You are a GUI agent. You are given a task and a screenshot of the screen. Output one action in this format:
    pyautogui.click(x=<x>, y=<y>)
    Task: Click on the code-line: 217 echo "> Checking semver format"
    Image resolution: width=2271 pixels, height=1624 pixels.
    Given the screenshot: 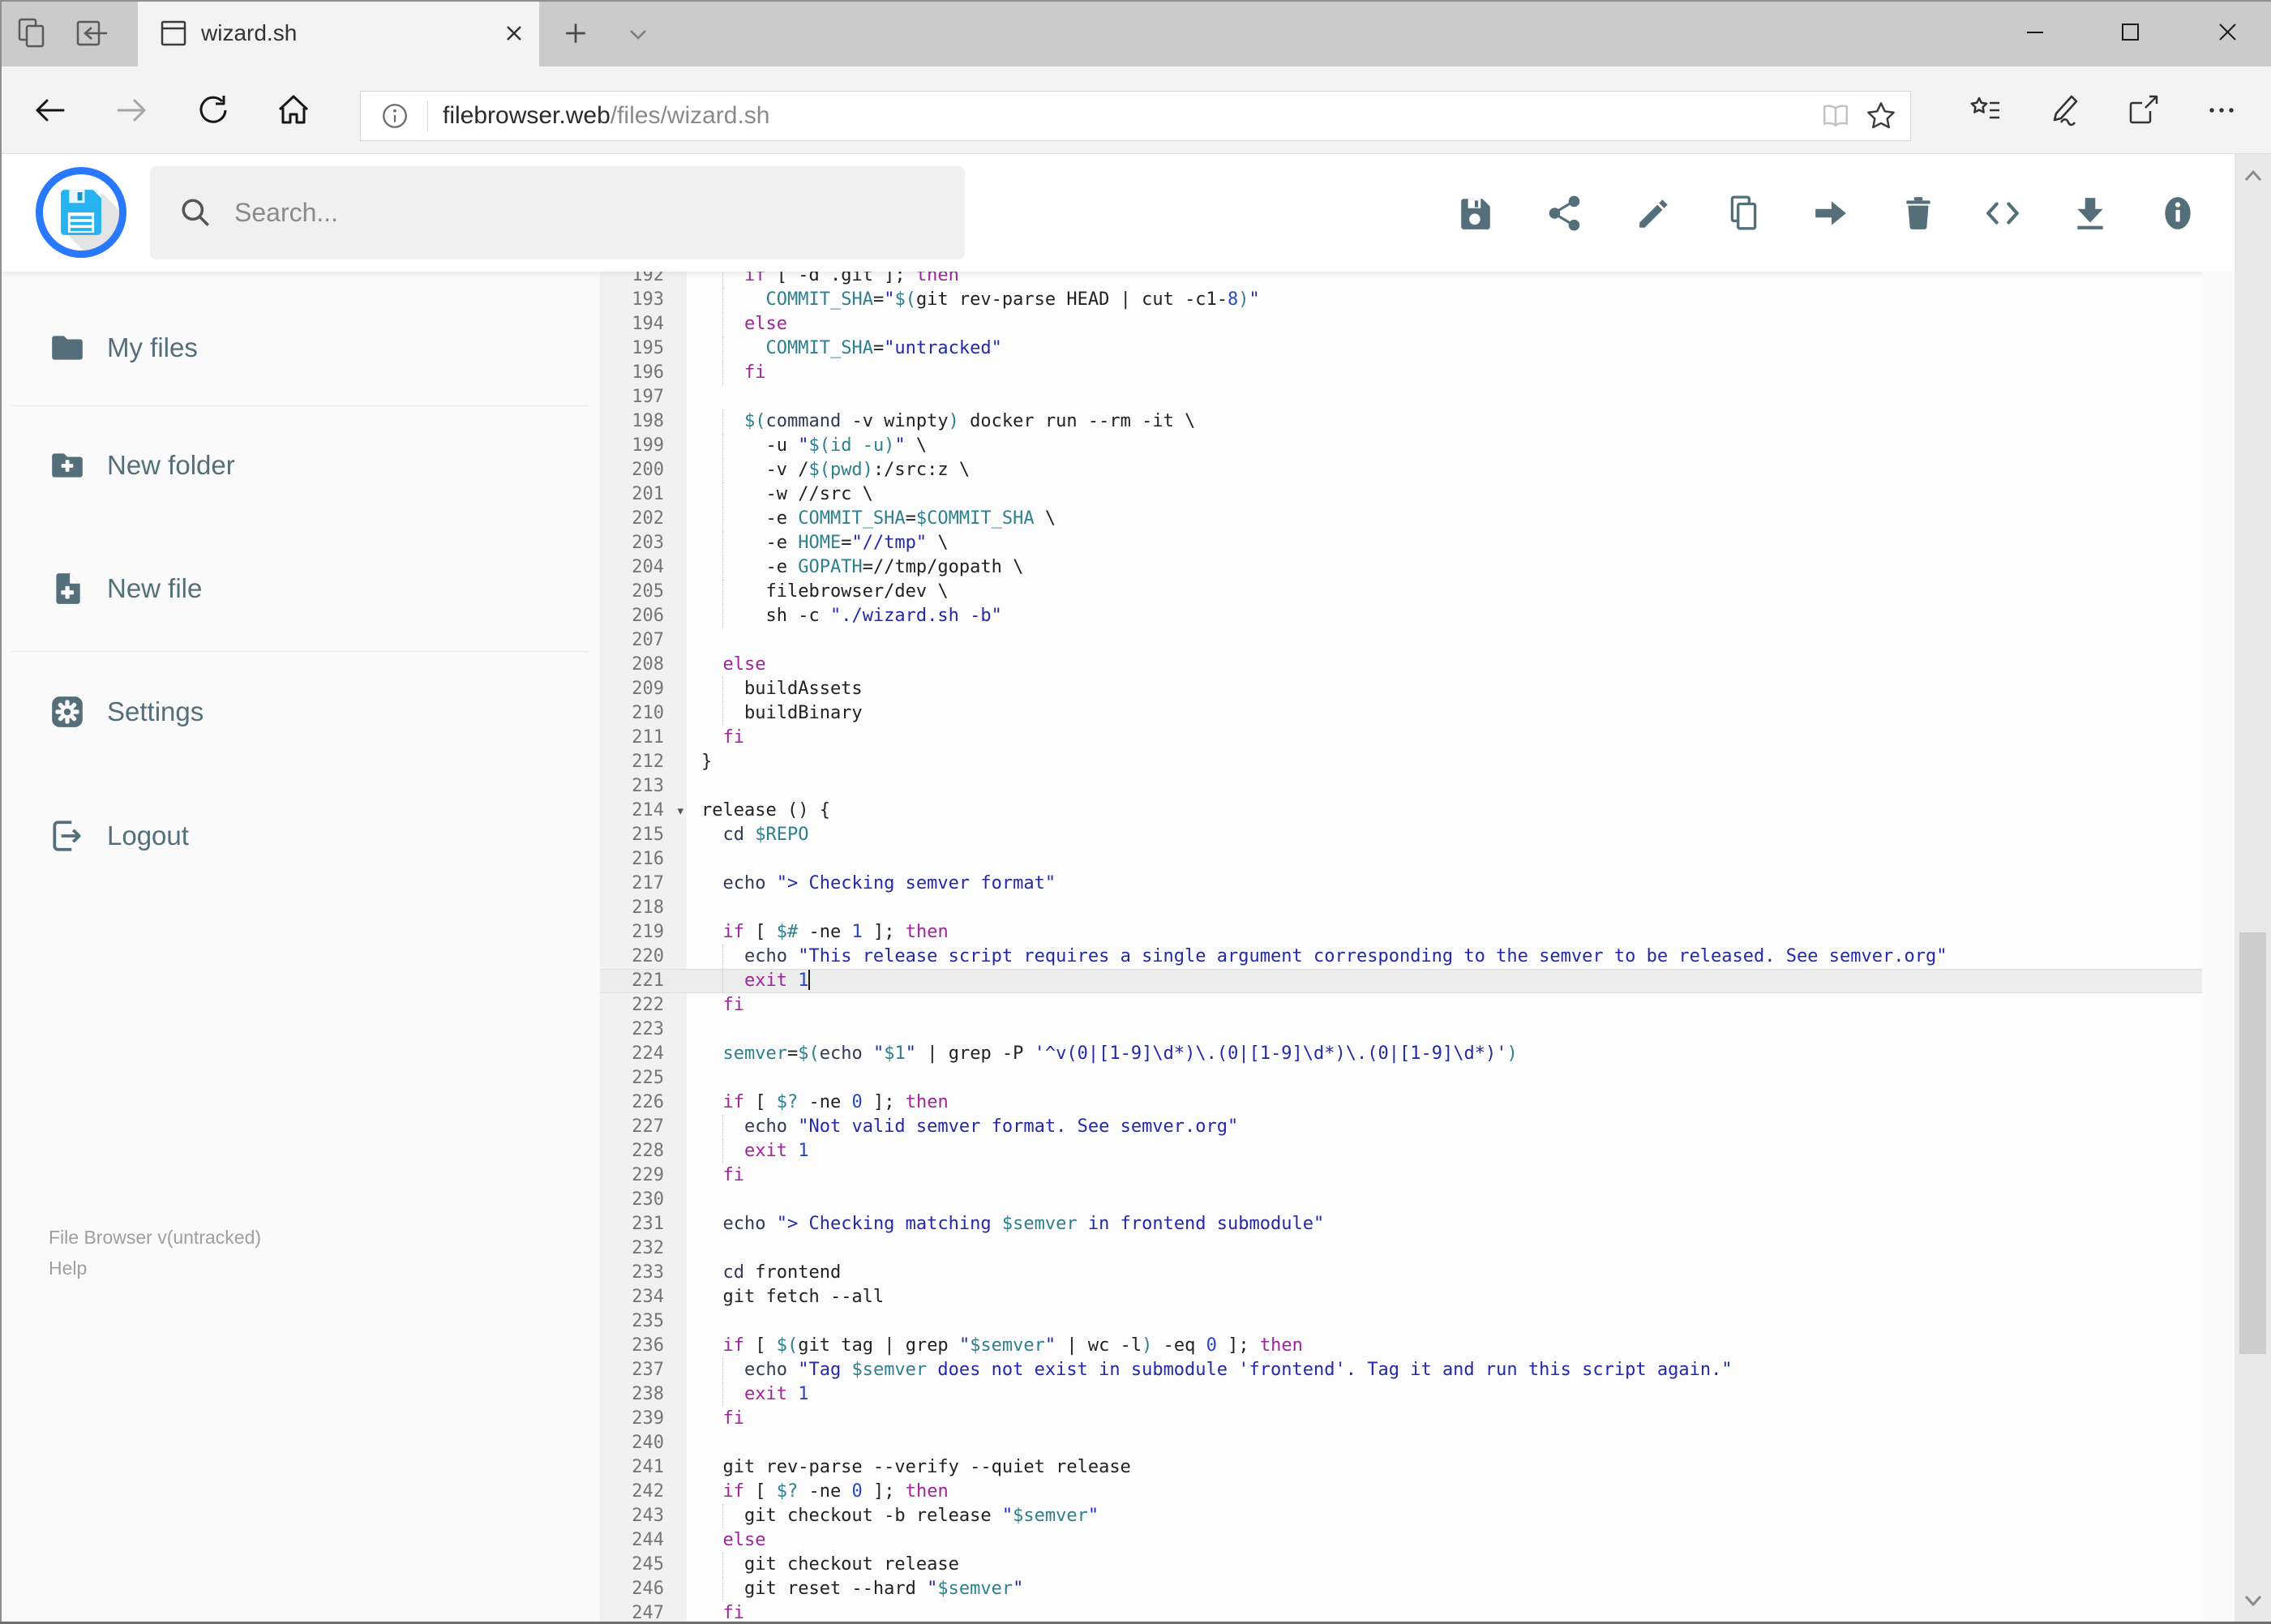 What is the action you would take?
    pyautogui.click(x=1418, y=884)
    